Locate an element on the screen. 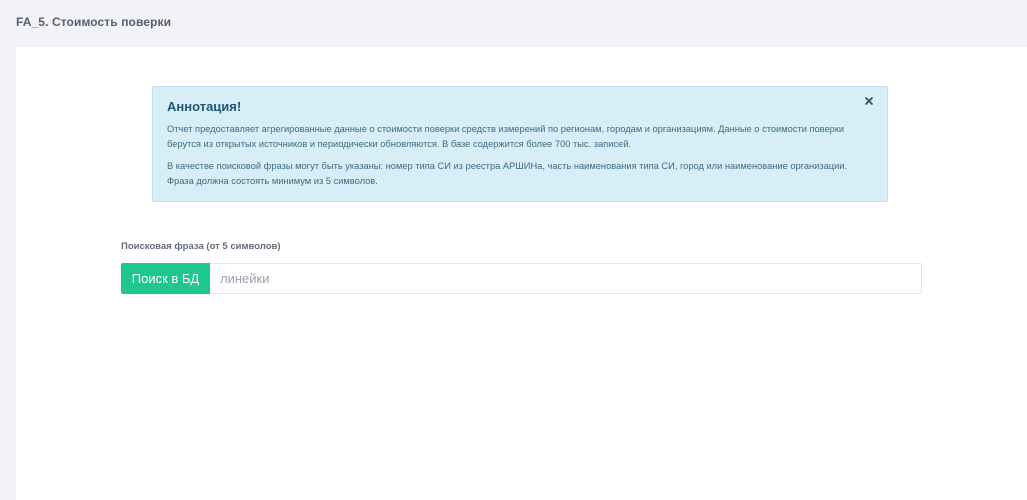 Image resolution: width=1027 pixels, height=500 pixels. search-label: Поисковая фраза (от 5 символов) is located at coordinates (201, 246).